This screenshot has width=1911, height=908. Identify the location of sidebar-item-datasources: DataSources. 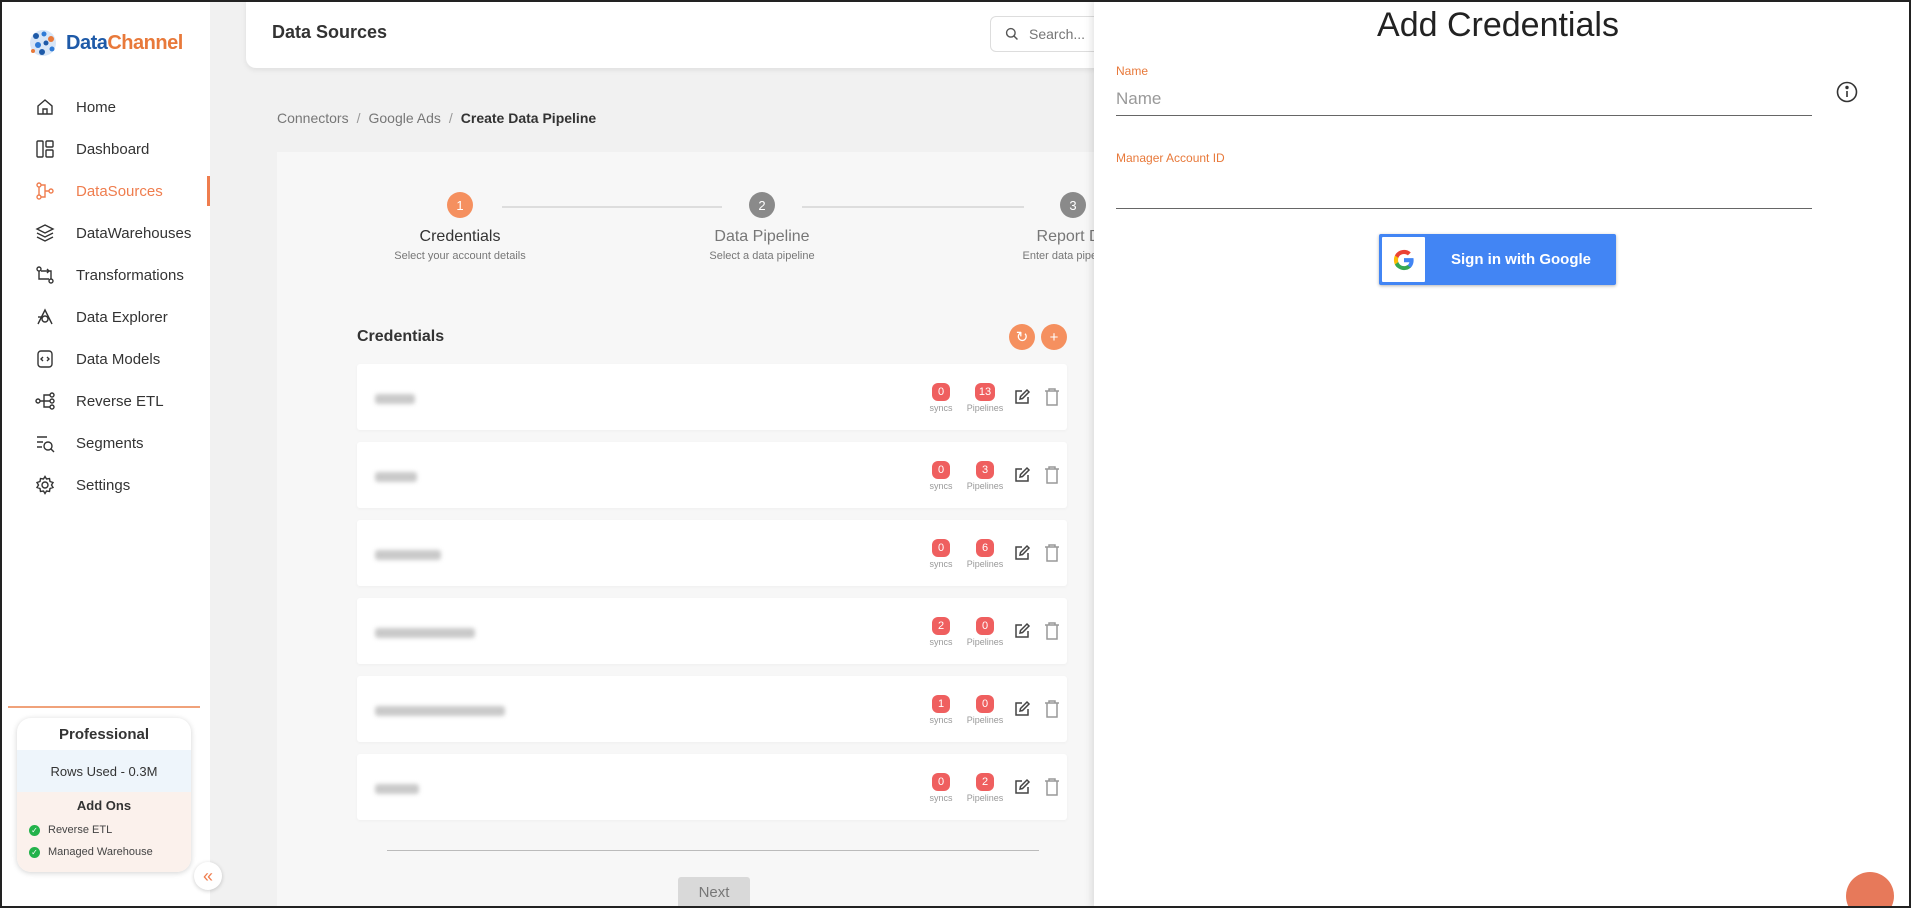
(105, 191).